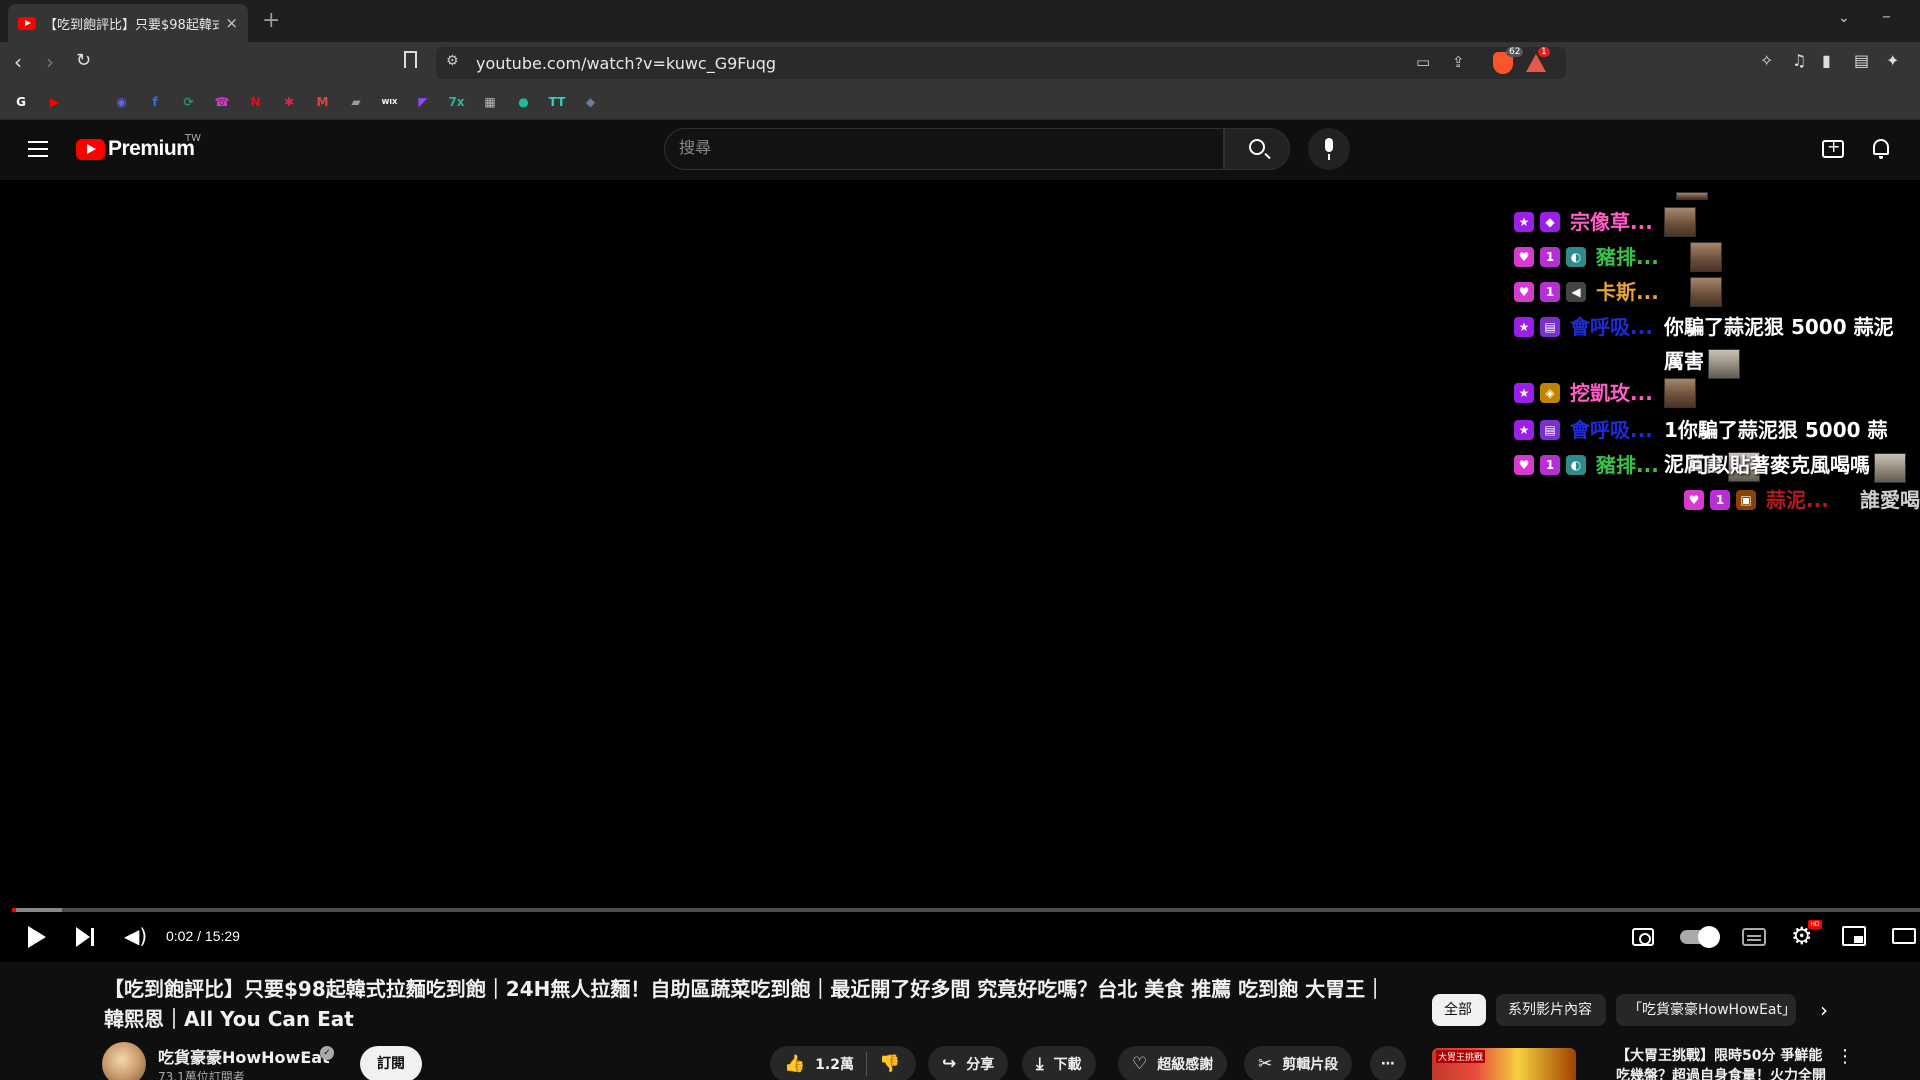 The height and width of the screenshot is (1080, 1920). What do you see at coordinates (1257, 149) in the screenshot?
I see `search-button` at bounding box center [1257, 149].